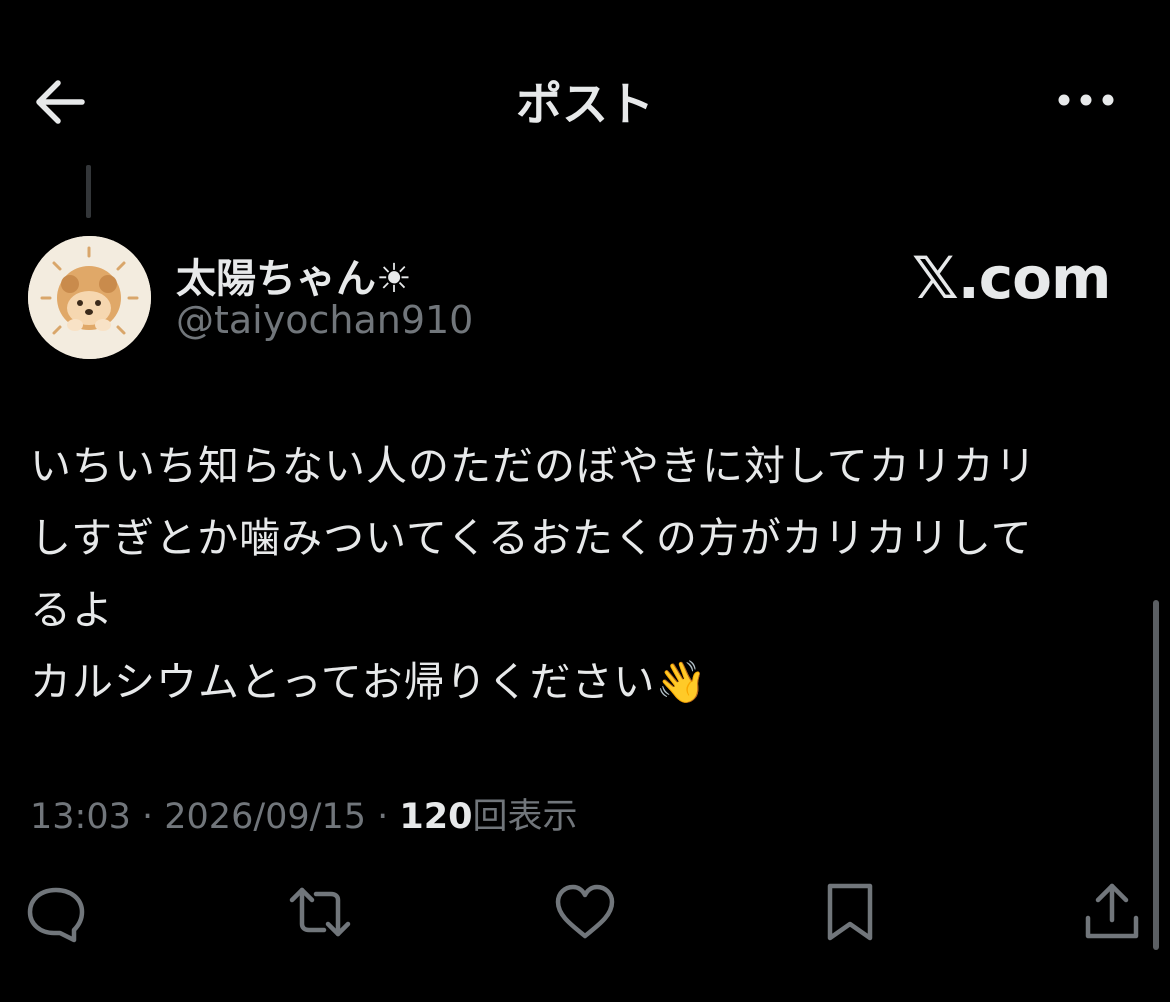  I want to click on reply-icon, so click(56, 915).